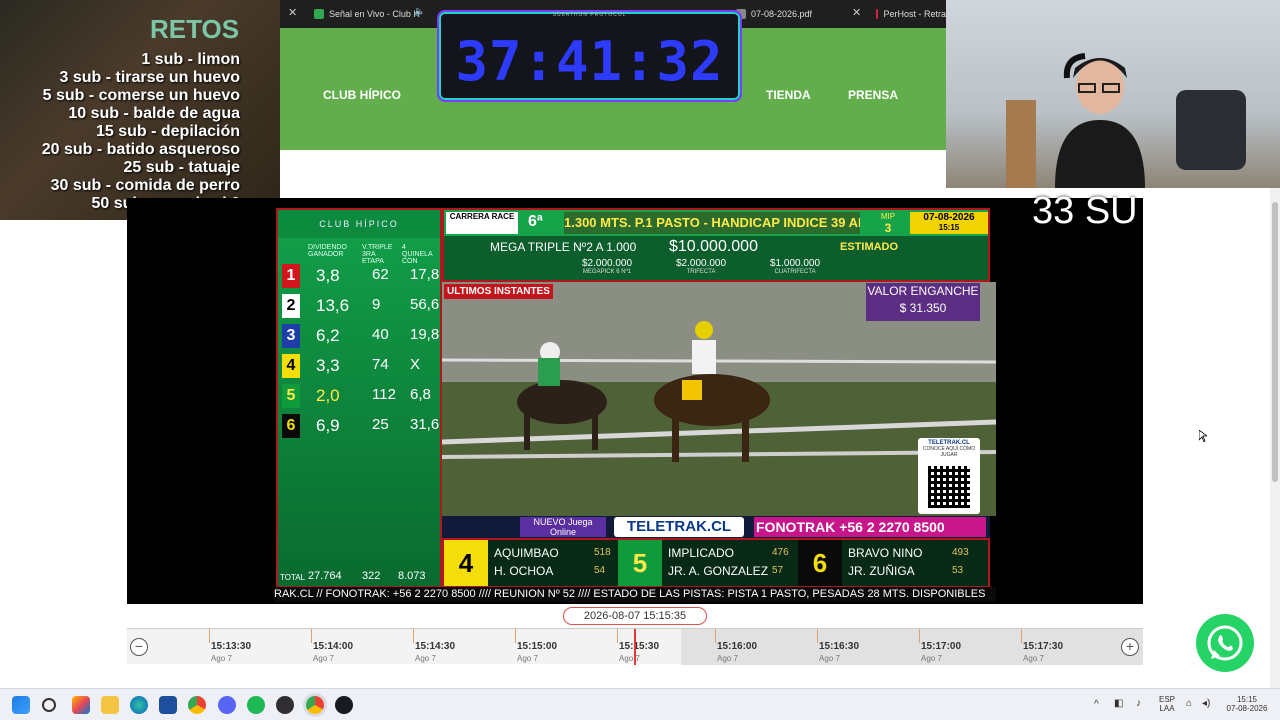 This screenshot has height=720, width=1280. Describe the element at coordinates (607, 266) in the screenshot. I see `pot-megapick: $2.000.000 MEGAPICK 6 Nº1` at that location.